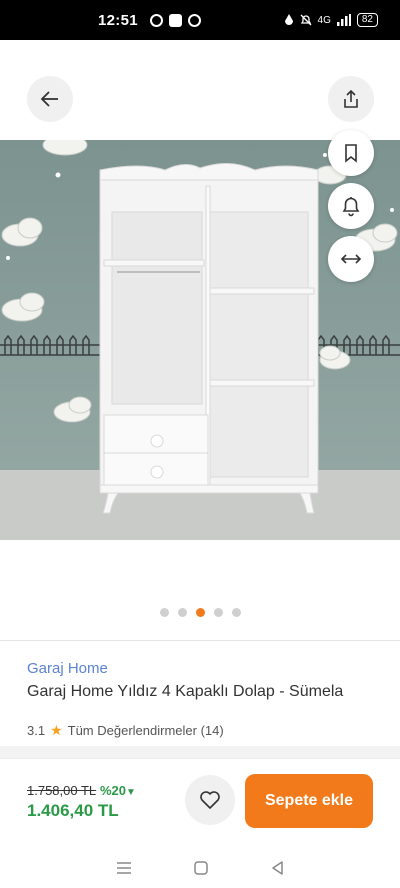  I want to click on share-button, so click(351, 99).